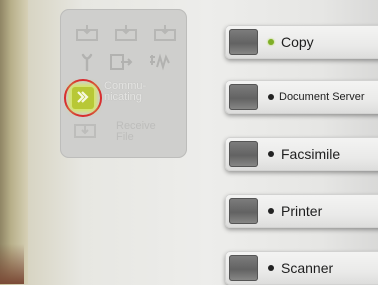 This screenshot has width=378, height=285. Describe the element at coordinates (271, 211) in the screenshot. I see `printer-indicator-light` at that location.